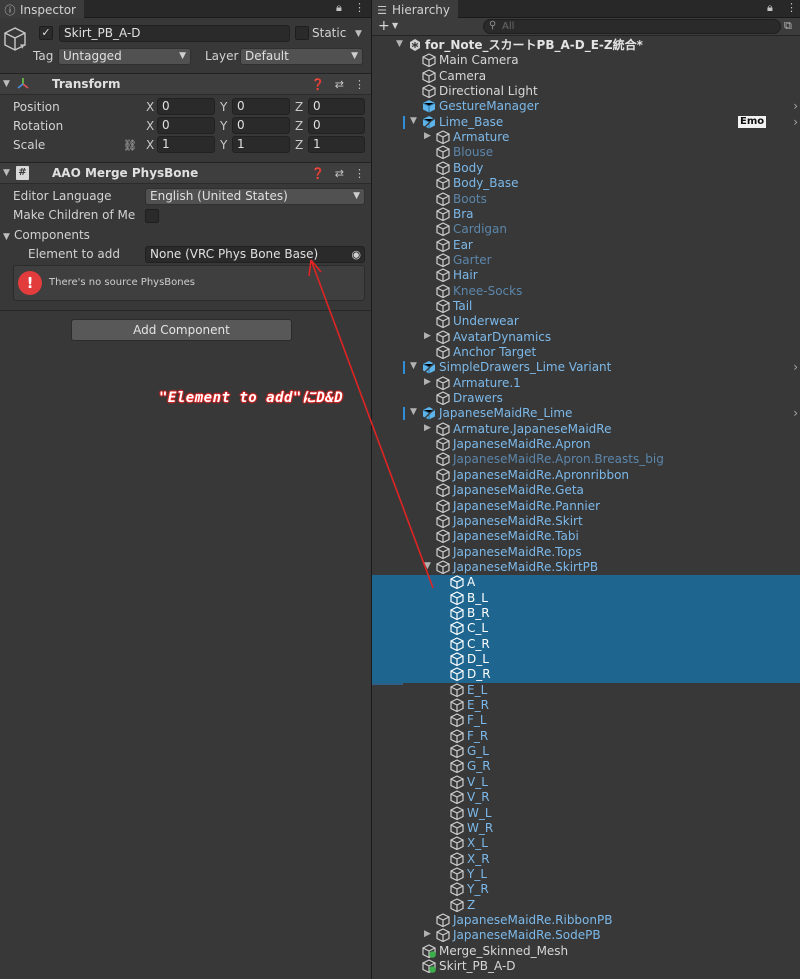 This screenshot has height=979, width=800. Describe the element at coordinates (586, 398) in the screenshot. I see `hierarchy-row: Drawers` at that location.